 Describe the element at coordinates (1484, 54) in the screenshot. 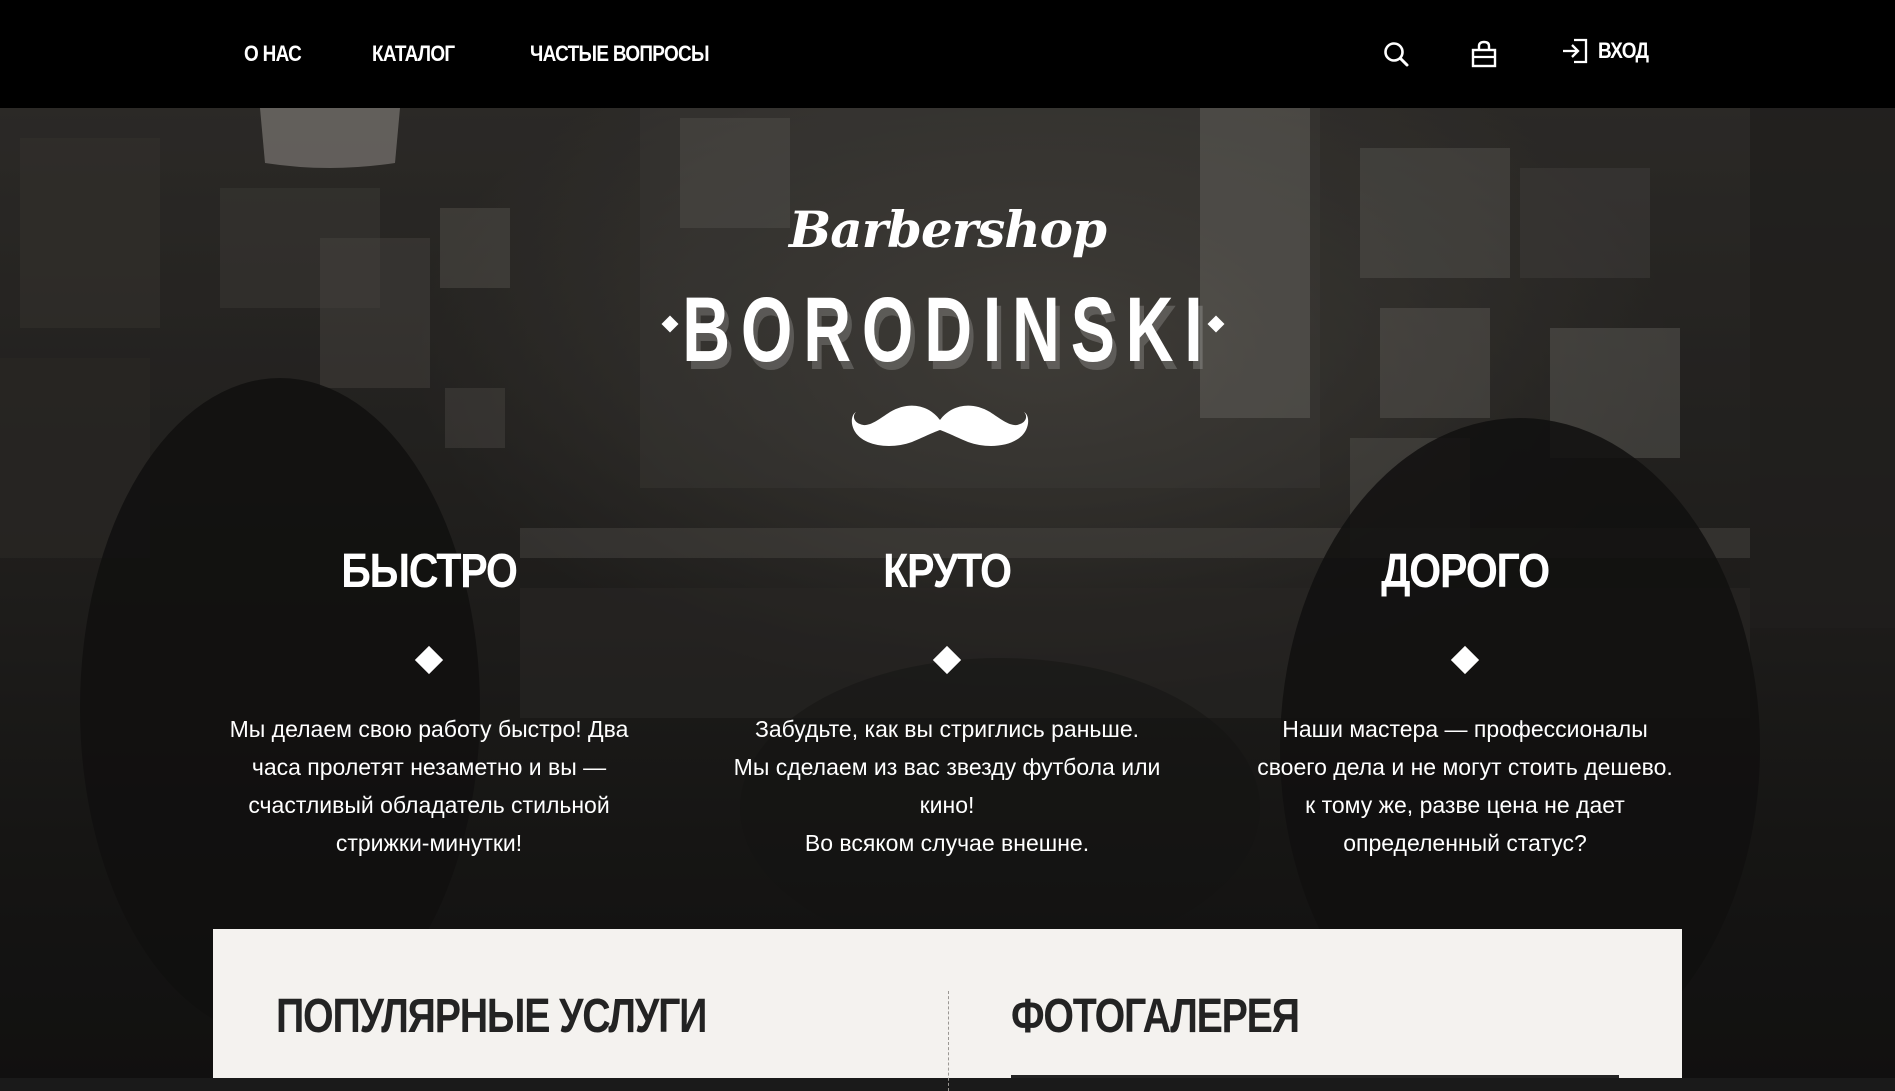

I see `basket-icon` at that location.